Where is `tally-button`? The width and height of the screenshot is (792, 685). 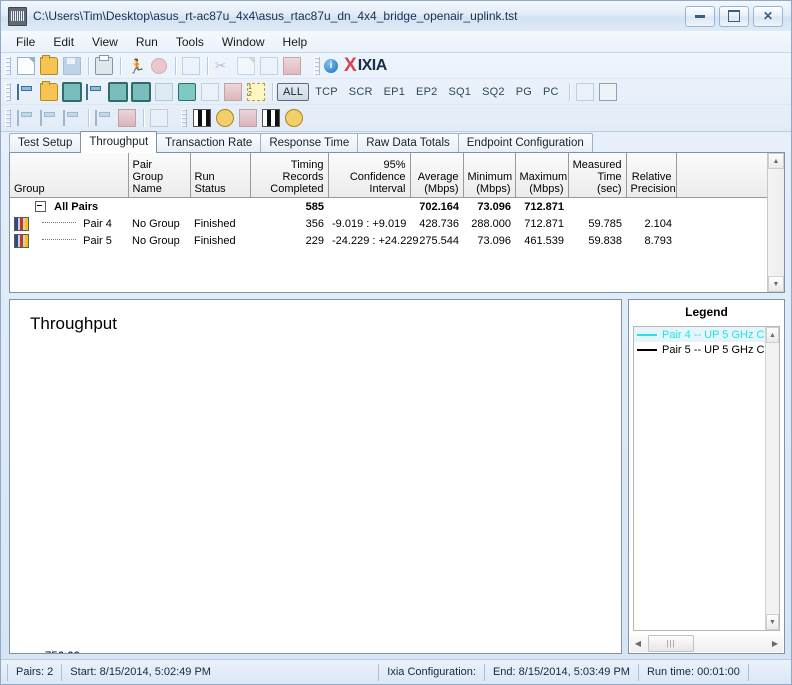
tally-button is located at coordinates (202, 118).